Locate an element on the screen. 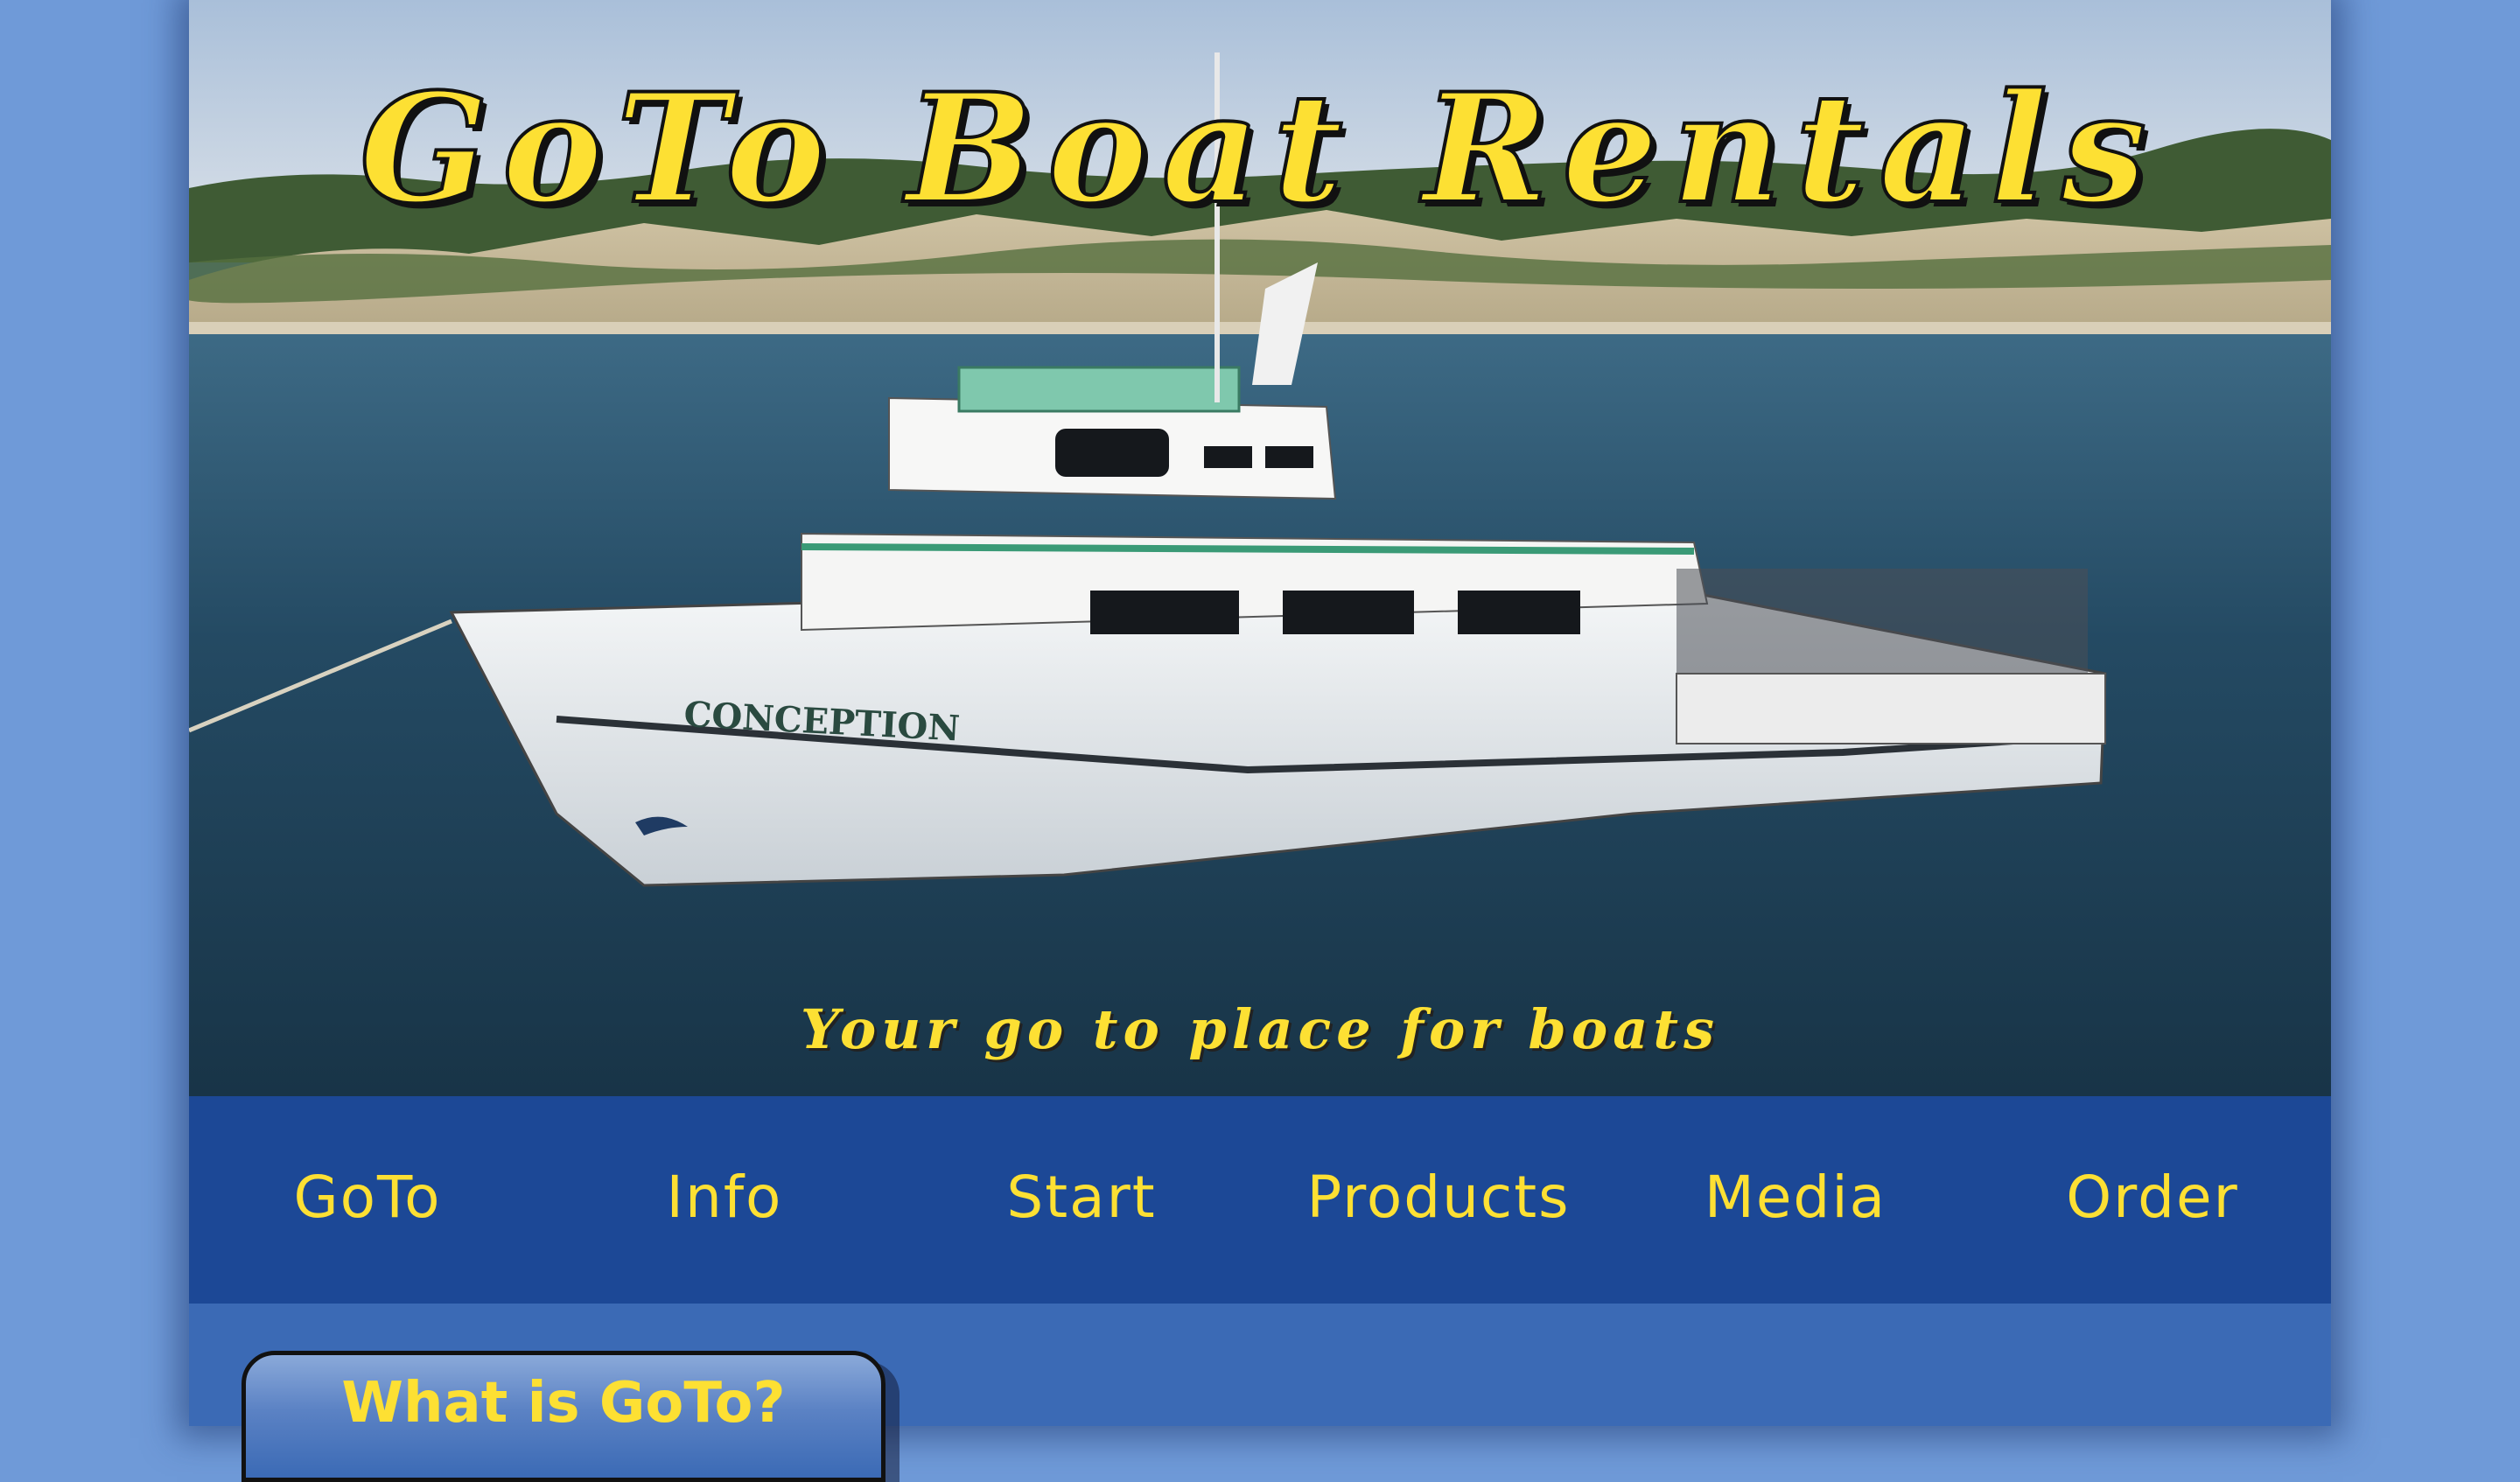  site-title: GoTo Boat Rentals is located at coordinates (1259, 148).